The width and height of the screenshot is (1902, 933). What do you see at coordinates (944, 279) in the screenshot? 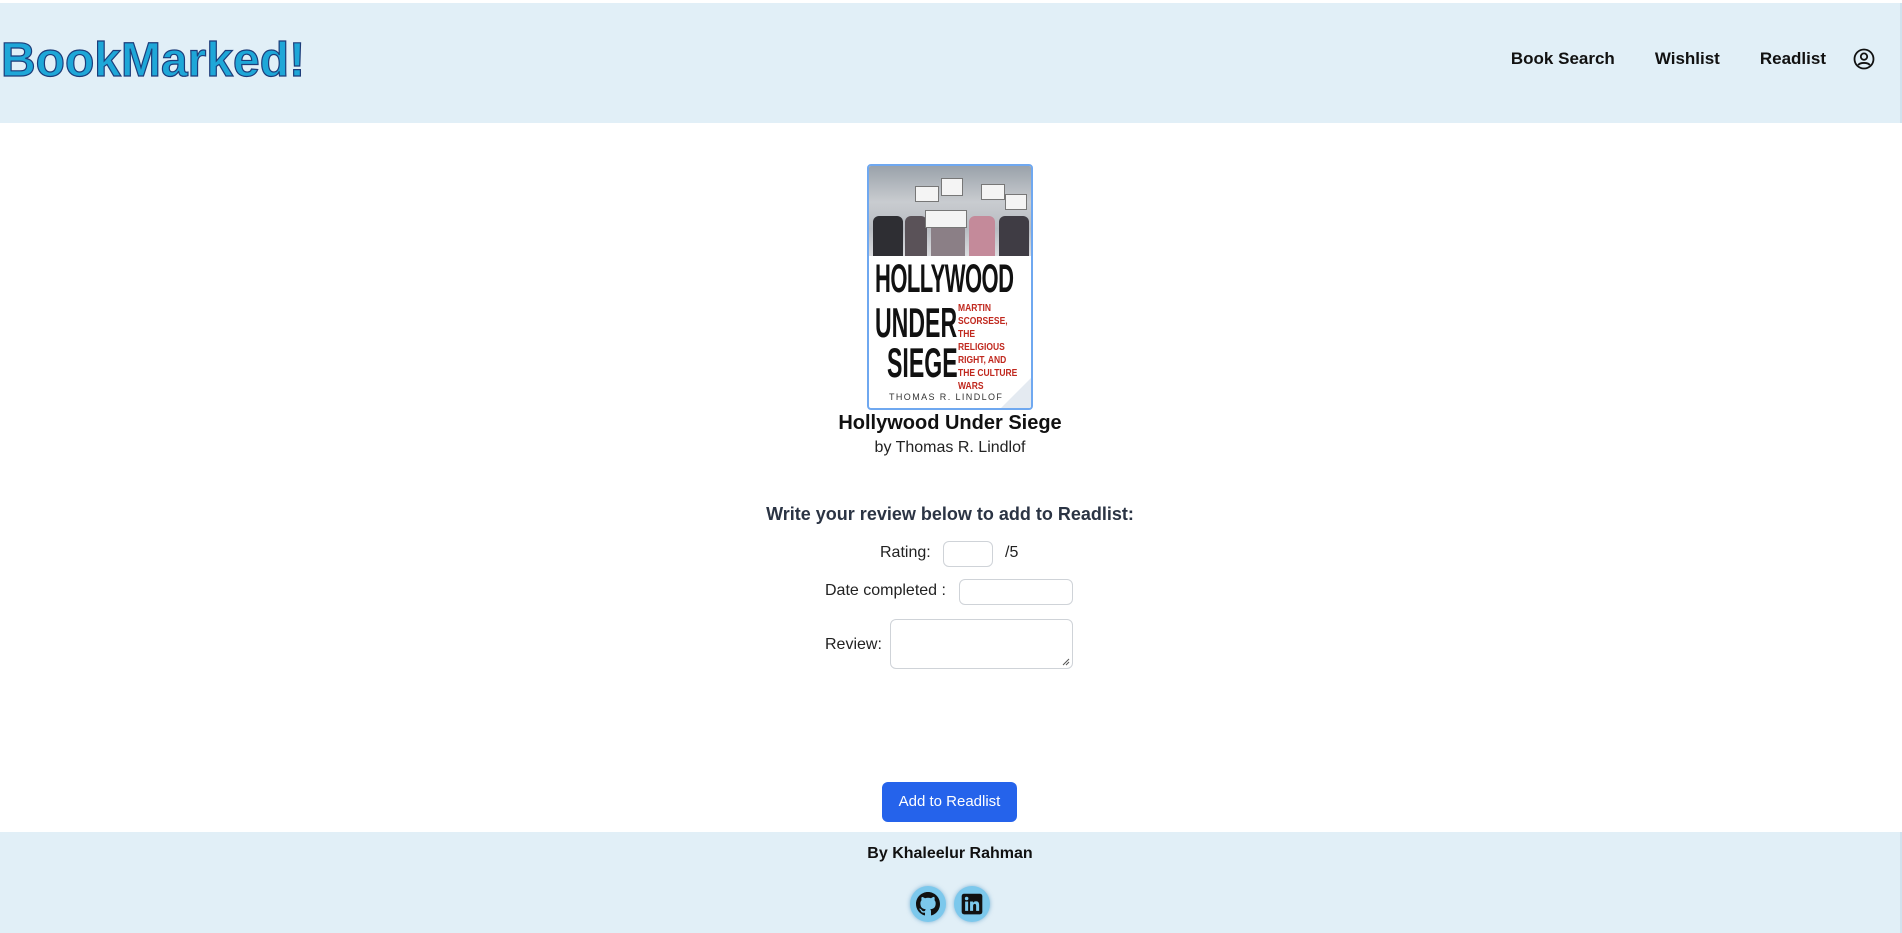
I see `cover-title-line1: HOLLYWOOD` at bounding box center [944, 279].